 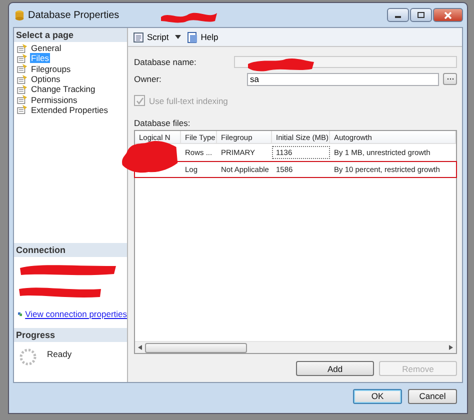 What do you see at coordinates (398, 15) in the screenshot?
I see `minimize-button` at bounding box center [398, 15].